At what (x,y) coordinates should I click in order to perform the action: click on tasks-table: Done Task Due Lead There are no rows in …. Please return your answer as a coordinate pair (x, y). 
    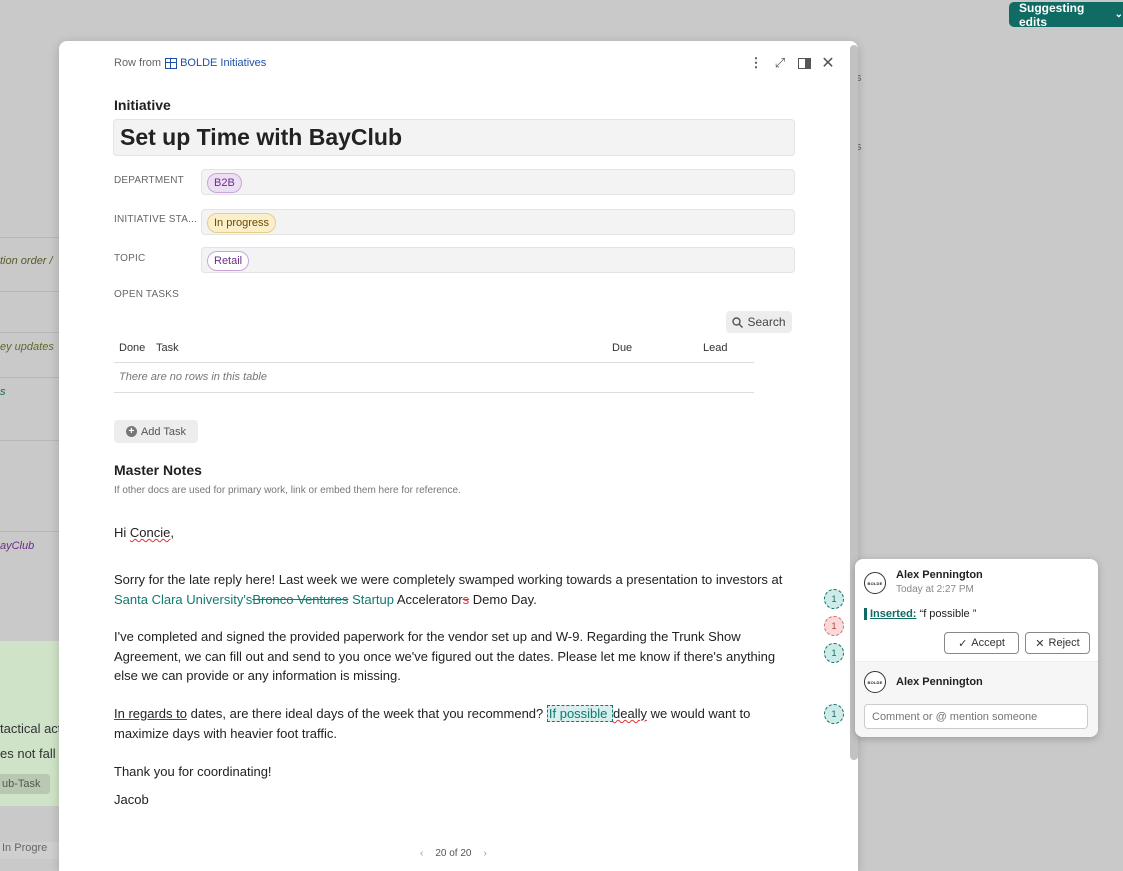
    Looking at the image, I should click on (434, 364).